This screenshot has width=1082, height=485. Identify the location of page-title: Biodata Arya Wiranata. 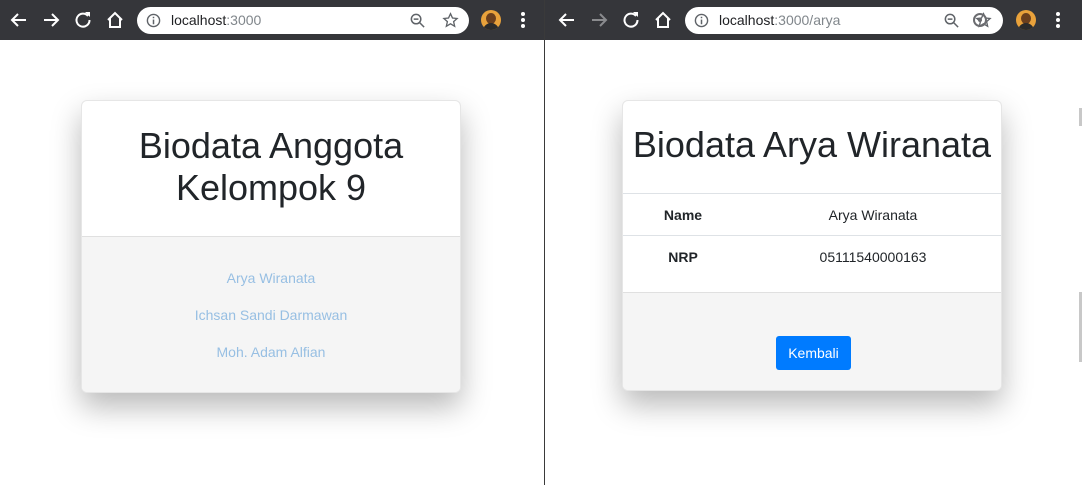
(812, 144).